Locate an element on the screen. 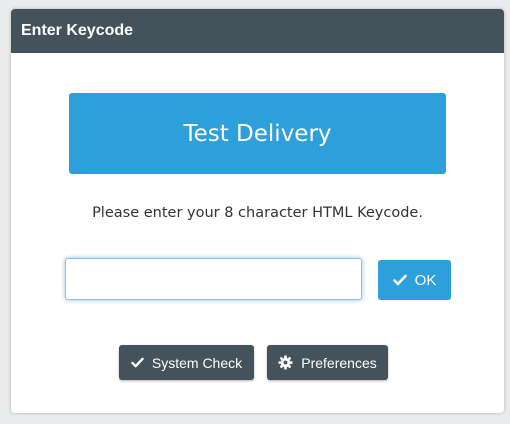 The width and height of the screenshot is (510, 424). ok-button-label: OK is located at coordinates (425, 280).